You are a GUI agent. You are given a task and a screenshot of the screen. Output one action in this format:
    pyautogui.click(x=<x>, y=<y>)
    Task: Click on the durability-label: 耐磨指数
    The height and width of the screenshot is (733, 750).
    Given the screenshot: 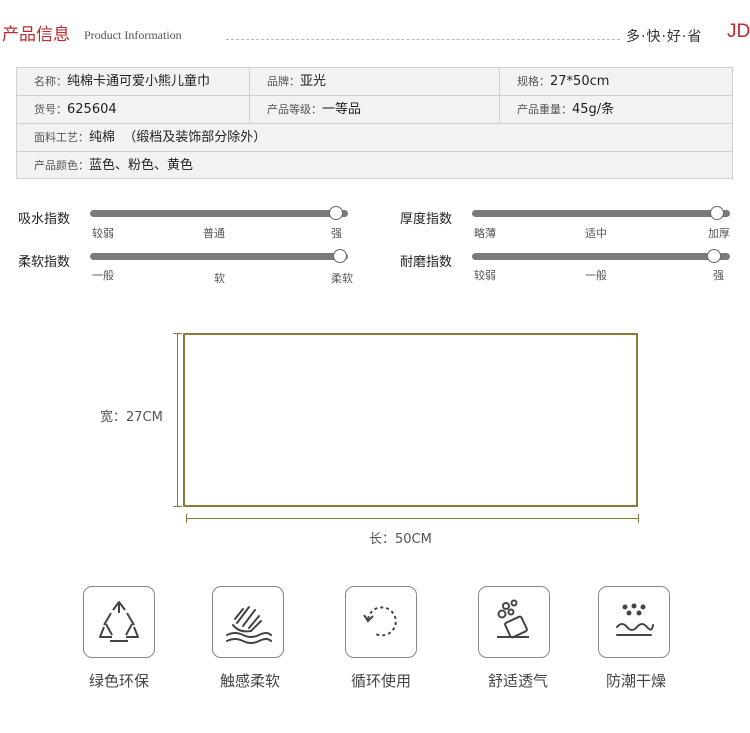 What is the action you would take?
    pyautogui.click(x=426, y=262)
    